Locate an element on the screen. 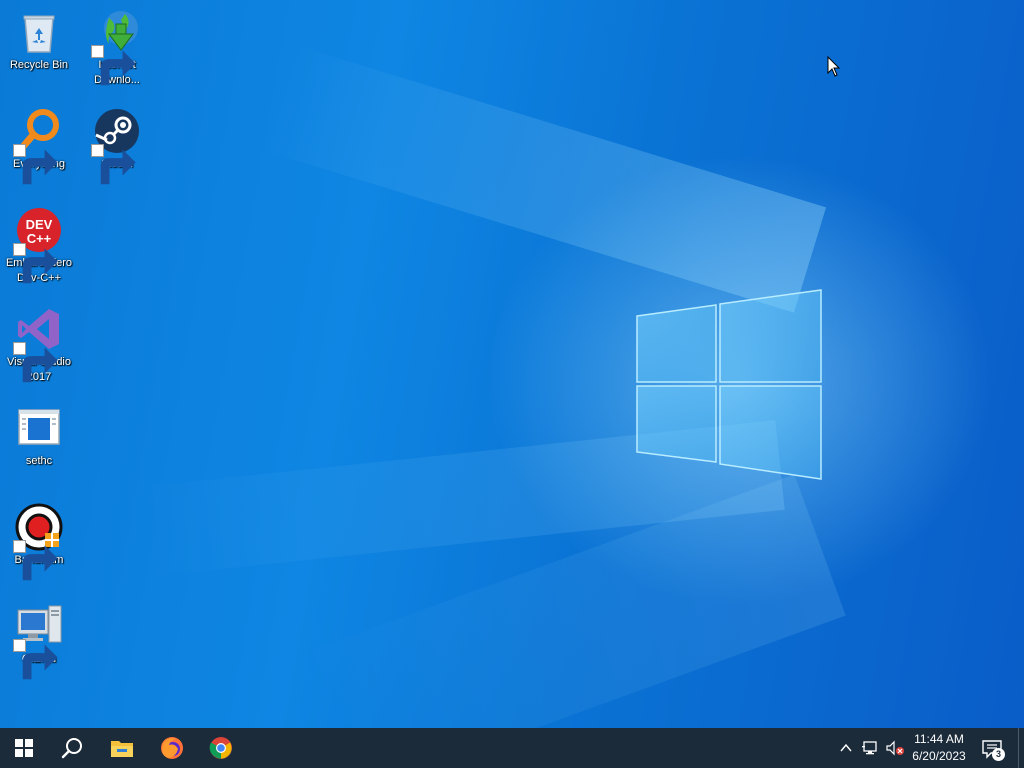 The image size is (1024, 768). firefox-icon is located at coordinates (172, 748).